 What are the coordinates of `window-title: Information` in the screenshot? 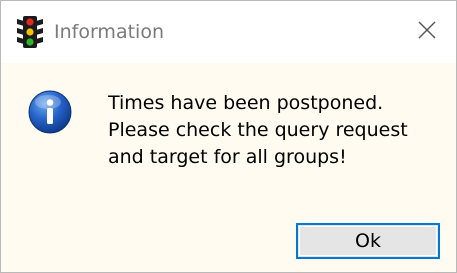 It's located at (109, 32).